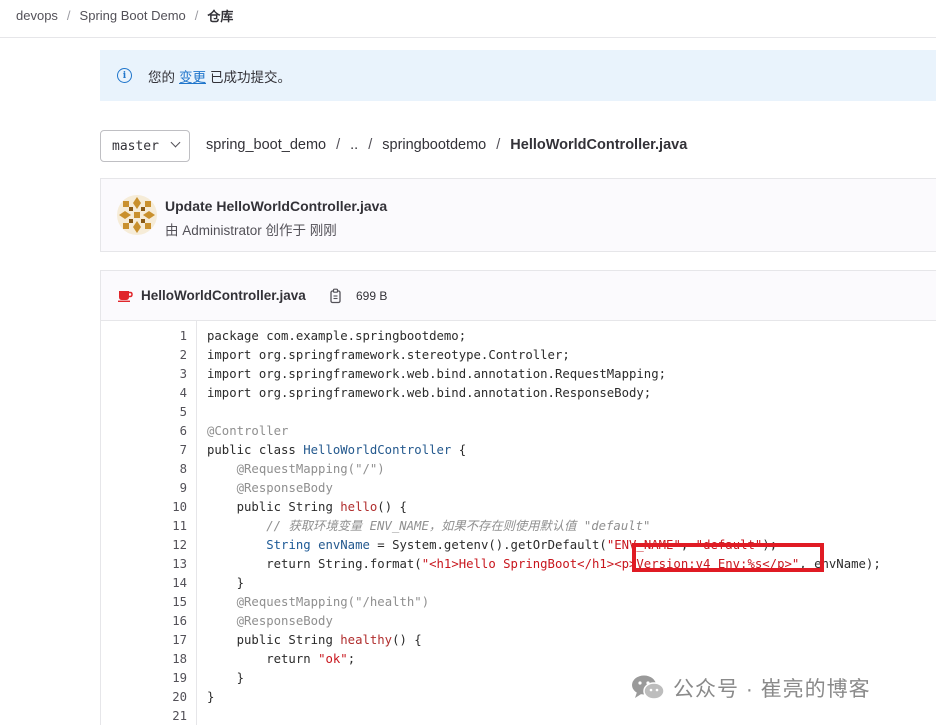  I want to click on code-token: hello, so click(359, 507).